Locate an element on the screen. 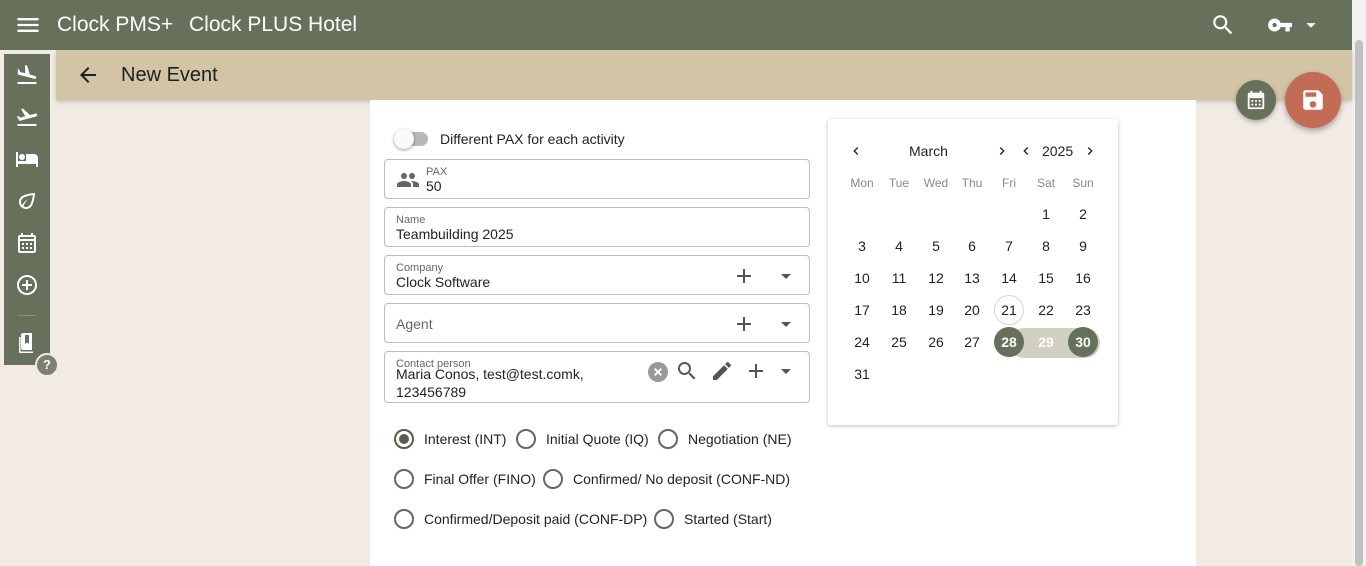 The image size is (1366, 566). calendar-day: 9 is located at coordinates (1083, 246).